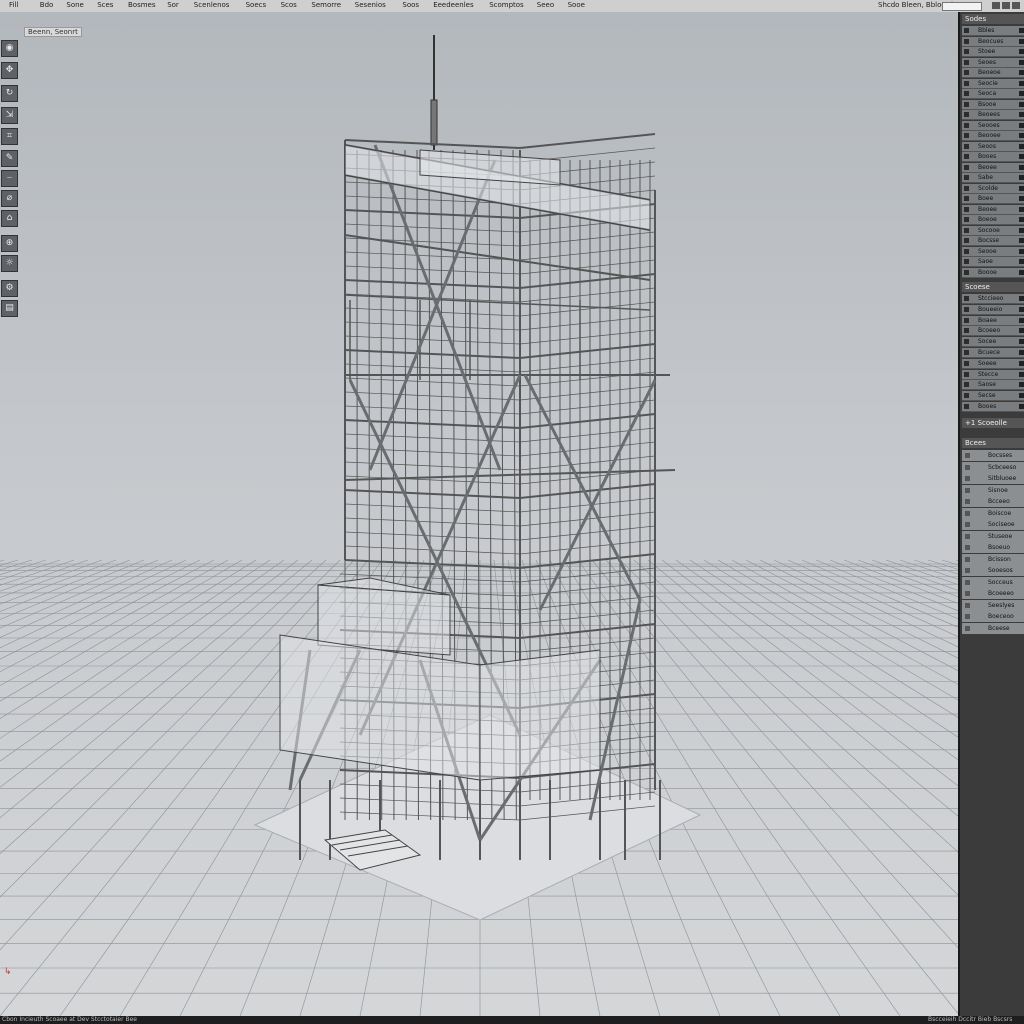 This screenshot has height=1024, width=1024. Describe the element at coordinates (8, 972) in the screenshot. I see `axis-gizmo-icon: ↳` at that location.